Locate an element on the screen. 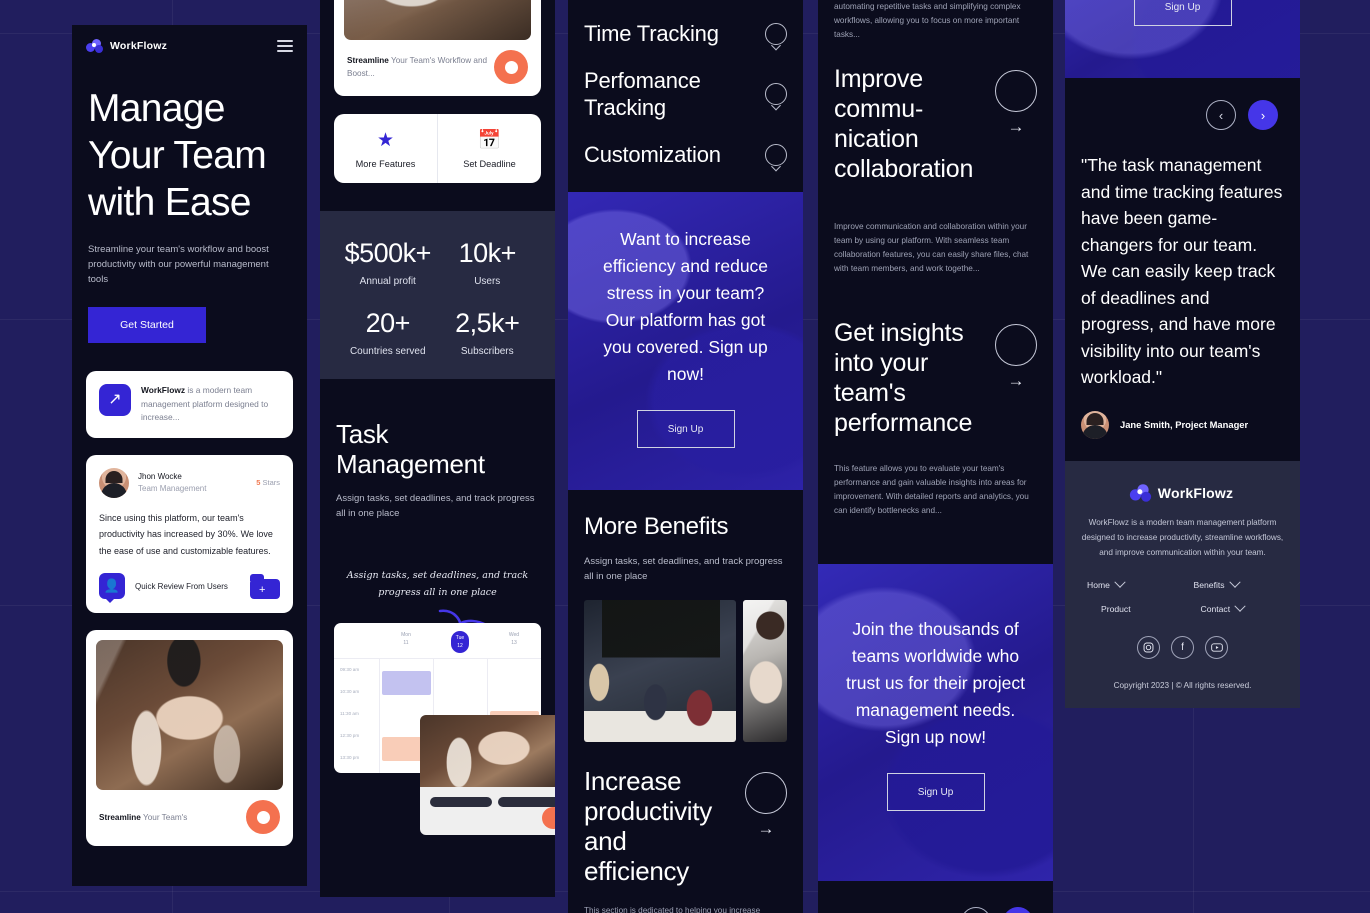 This screenshot has height=913, width=1370. facebook-icon: f is located at coordinates (1182, 647).